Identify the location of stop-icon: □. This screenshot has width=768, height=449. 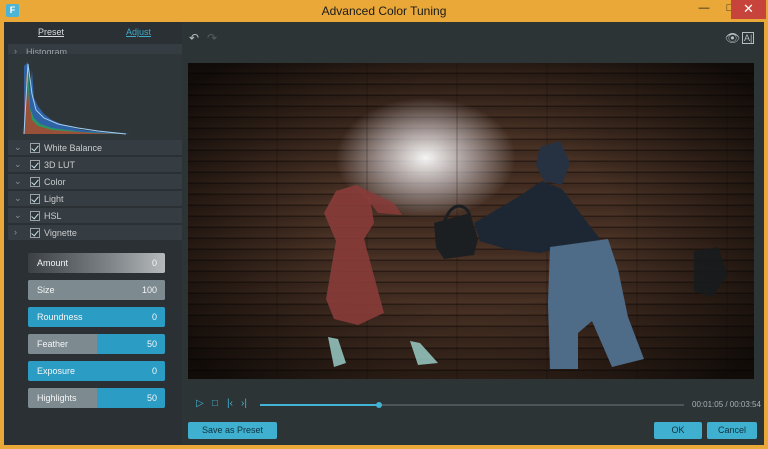
(215, 403).